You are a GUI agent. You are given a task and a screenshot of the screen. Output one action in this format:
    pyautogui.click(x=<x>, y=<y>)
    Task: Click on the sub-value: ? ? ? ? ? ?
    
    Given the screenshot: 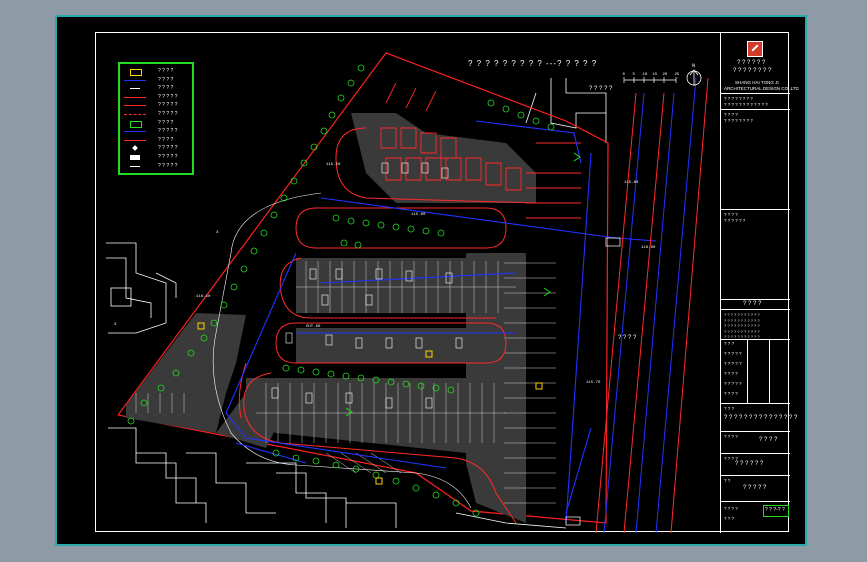 What is the action you would take?
    pyautogui.click(x=749, y=464)
    